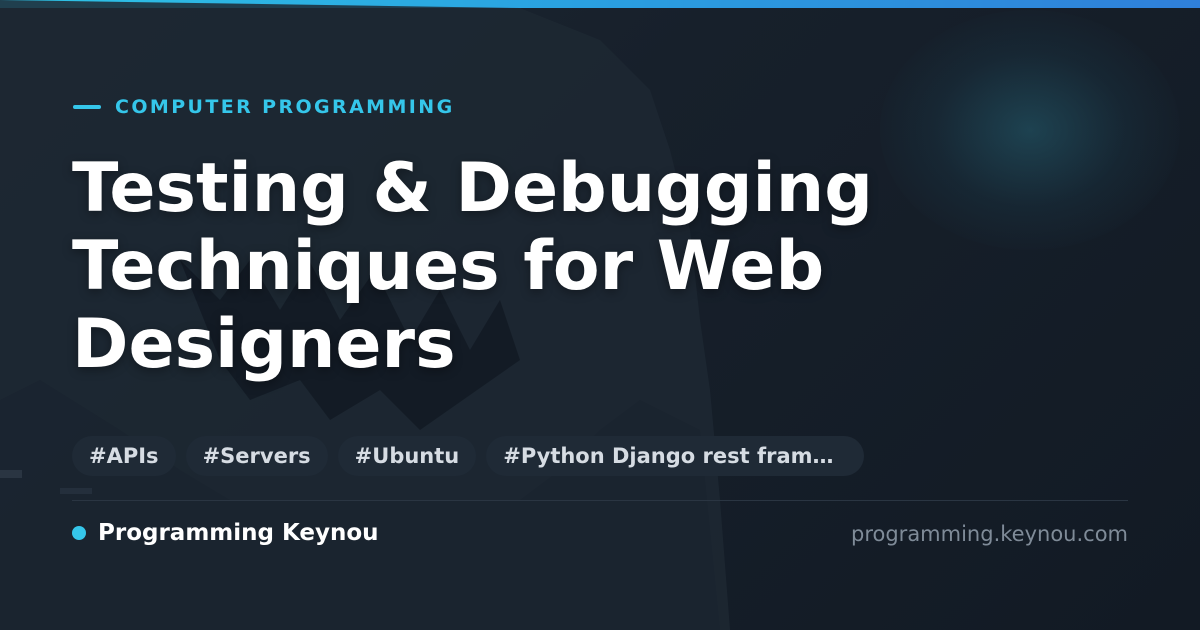  What do you see at coordinates (407, 456) in the screenshot?
I see `tag-chip: #Ubuntu` at bounding box center [407, 456].